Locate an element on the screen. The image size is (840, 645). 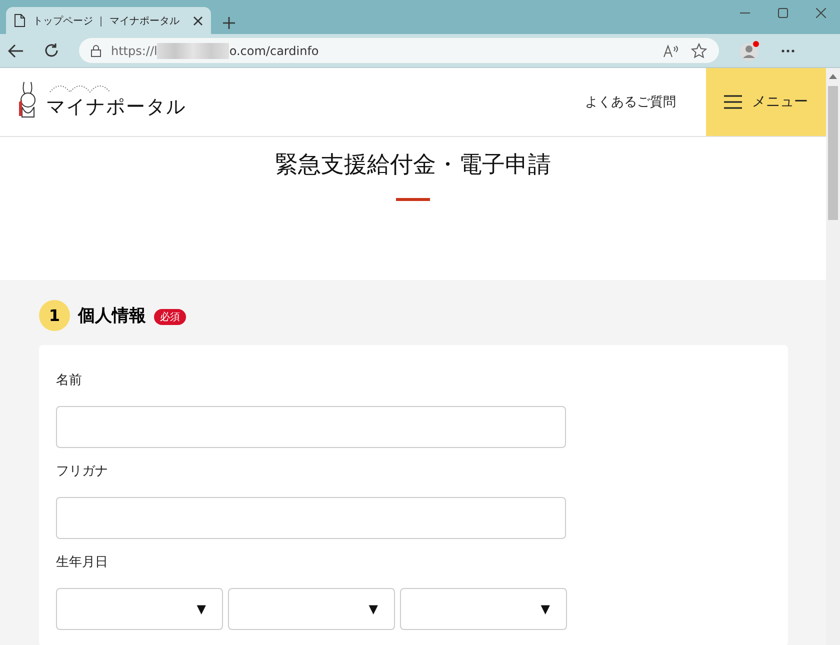
required-badge: 必須 is located at coordinates (170, 317).